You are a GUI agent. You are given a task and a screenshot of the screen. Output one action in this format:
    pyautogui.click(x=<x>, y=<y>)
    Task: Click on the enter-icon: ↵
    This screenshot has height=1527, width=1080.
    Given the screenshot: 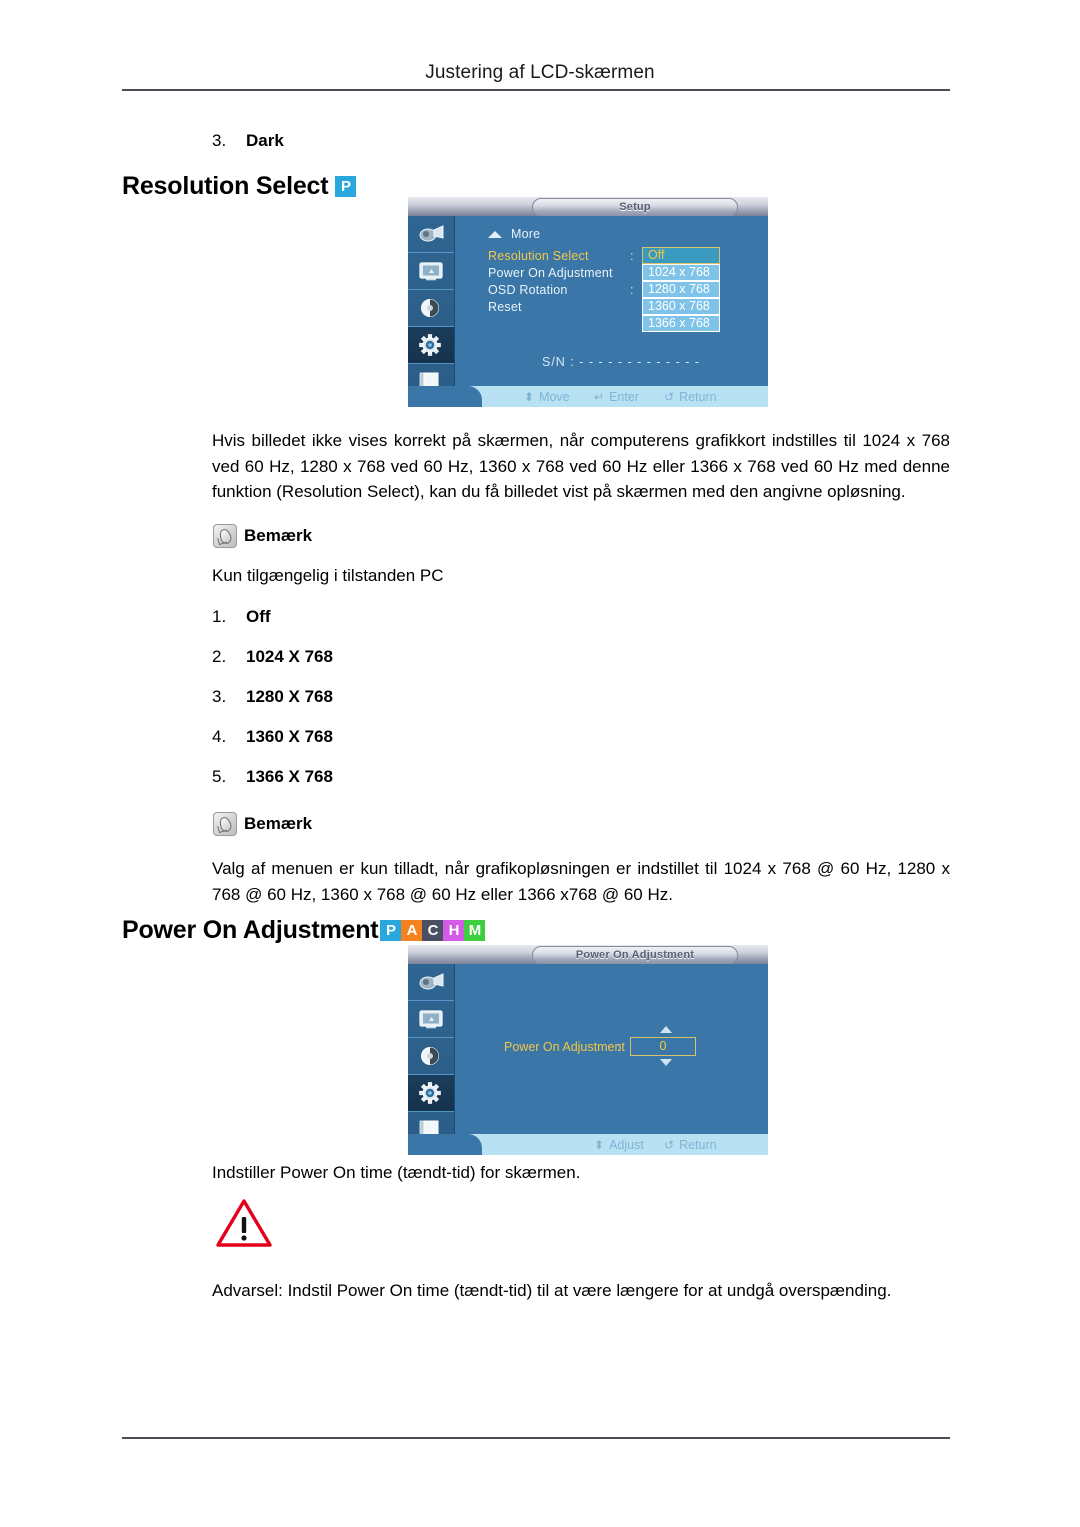 What is the action you would take?
    pyautogui.click(x=599, y=397)
    